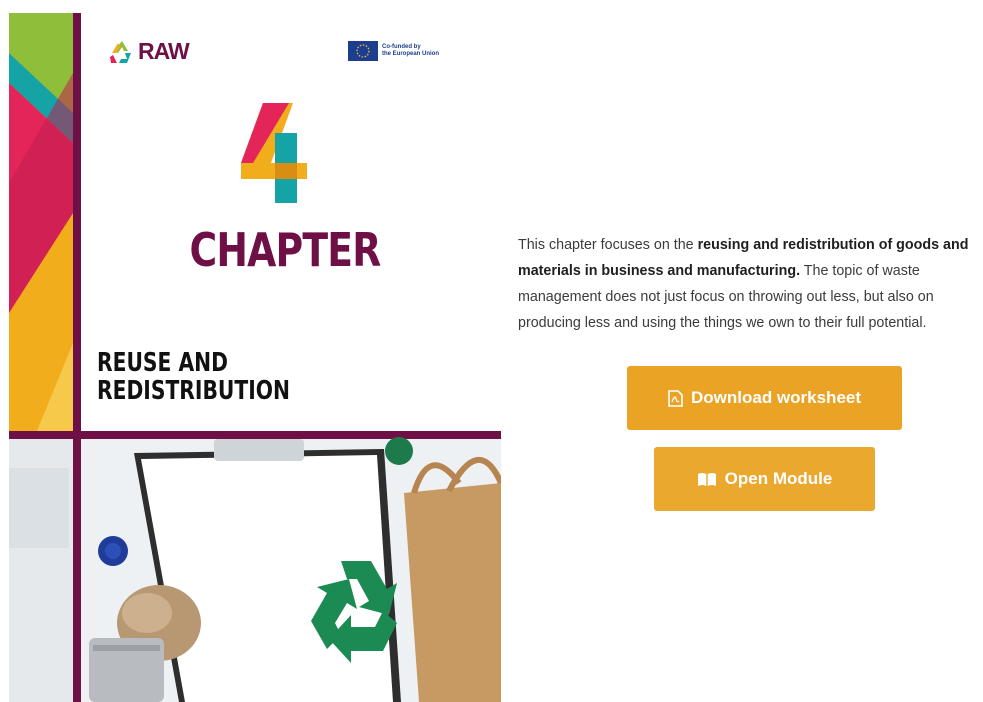  I want to click on open-book-icon, so click(706, 479).